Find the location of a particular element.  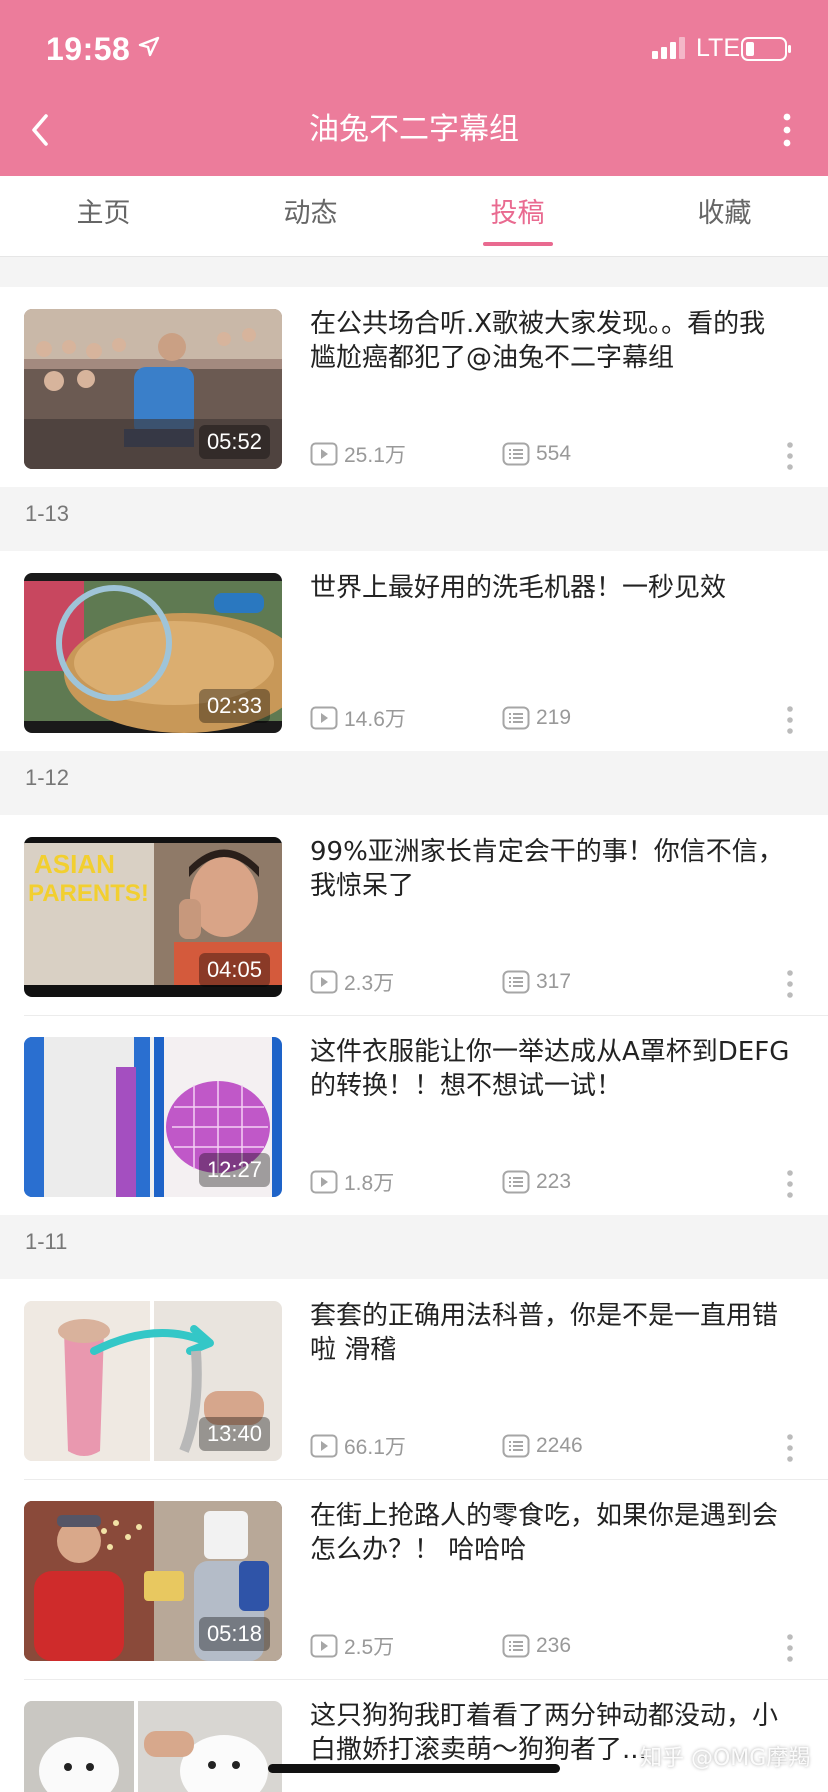

video-duration: 13:40 is located at coordinates (234, 1434).